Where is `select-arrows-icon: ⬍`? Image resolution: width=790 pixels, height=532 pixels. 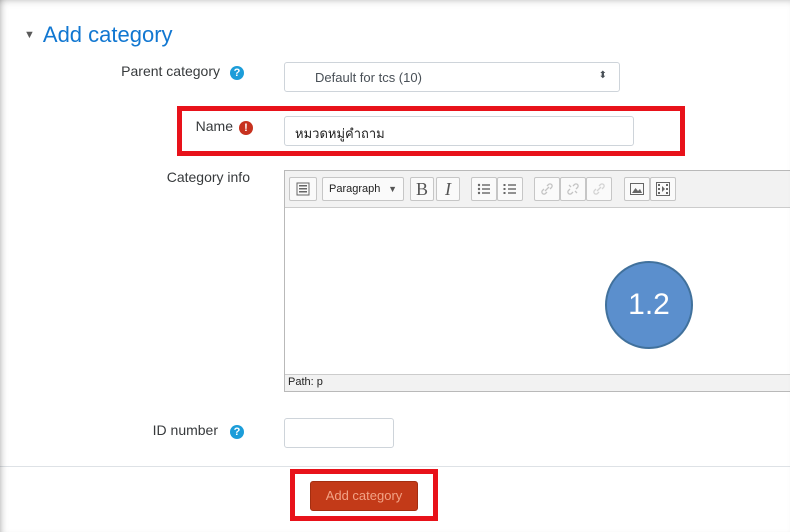
select-arrows-icon: ⬍ is located at coordinates (602, 75).